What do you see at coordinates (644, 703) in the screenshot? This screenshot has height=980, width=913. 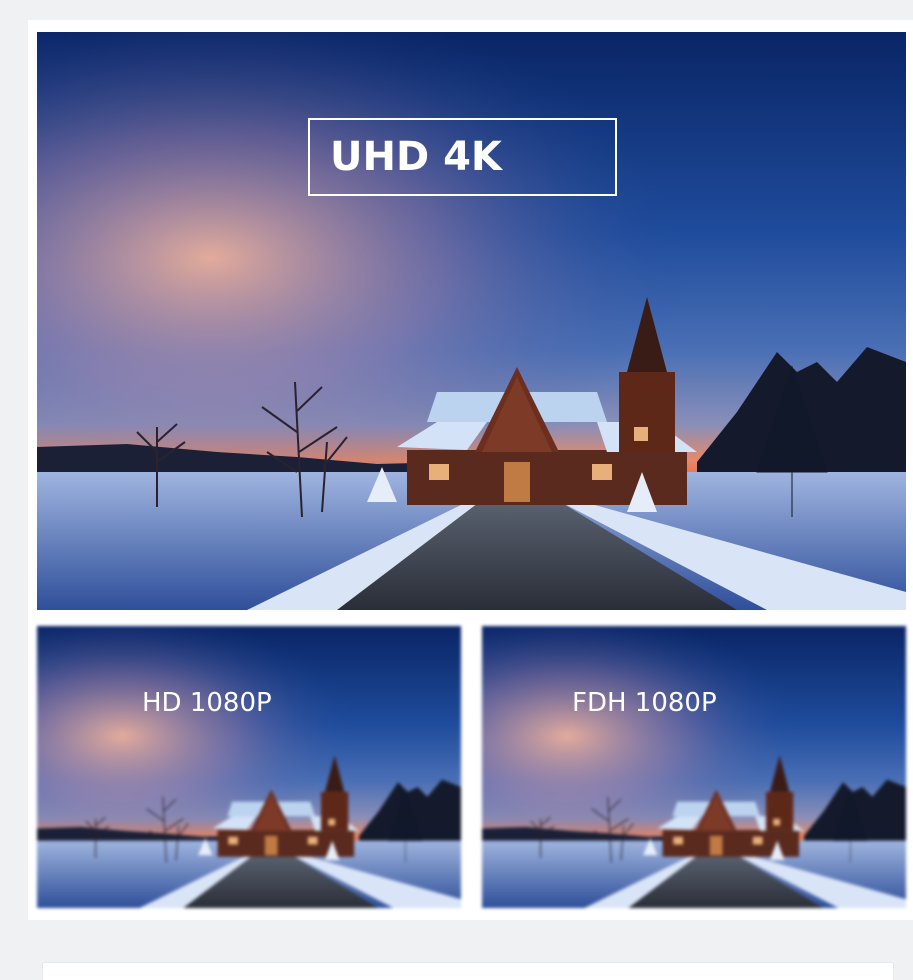 I see `fdh-1080p-label: FDH 1080P` at bounding box center [644, 703].